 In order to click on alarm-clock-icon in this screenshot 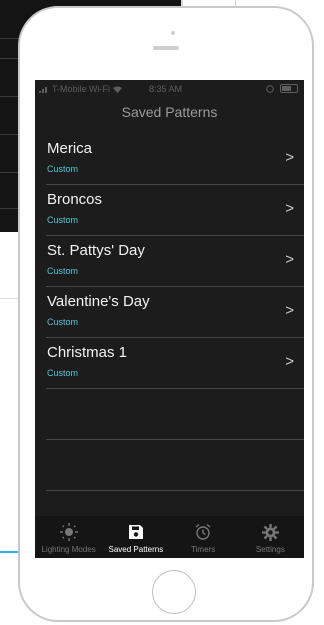, I will do `click(203, 532)`.